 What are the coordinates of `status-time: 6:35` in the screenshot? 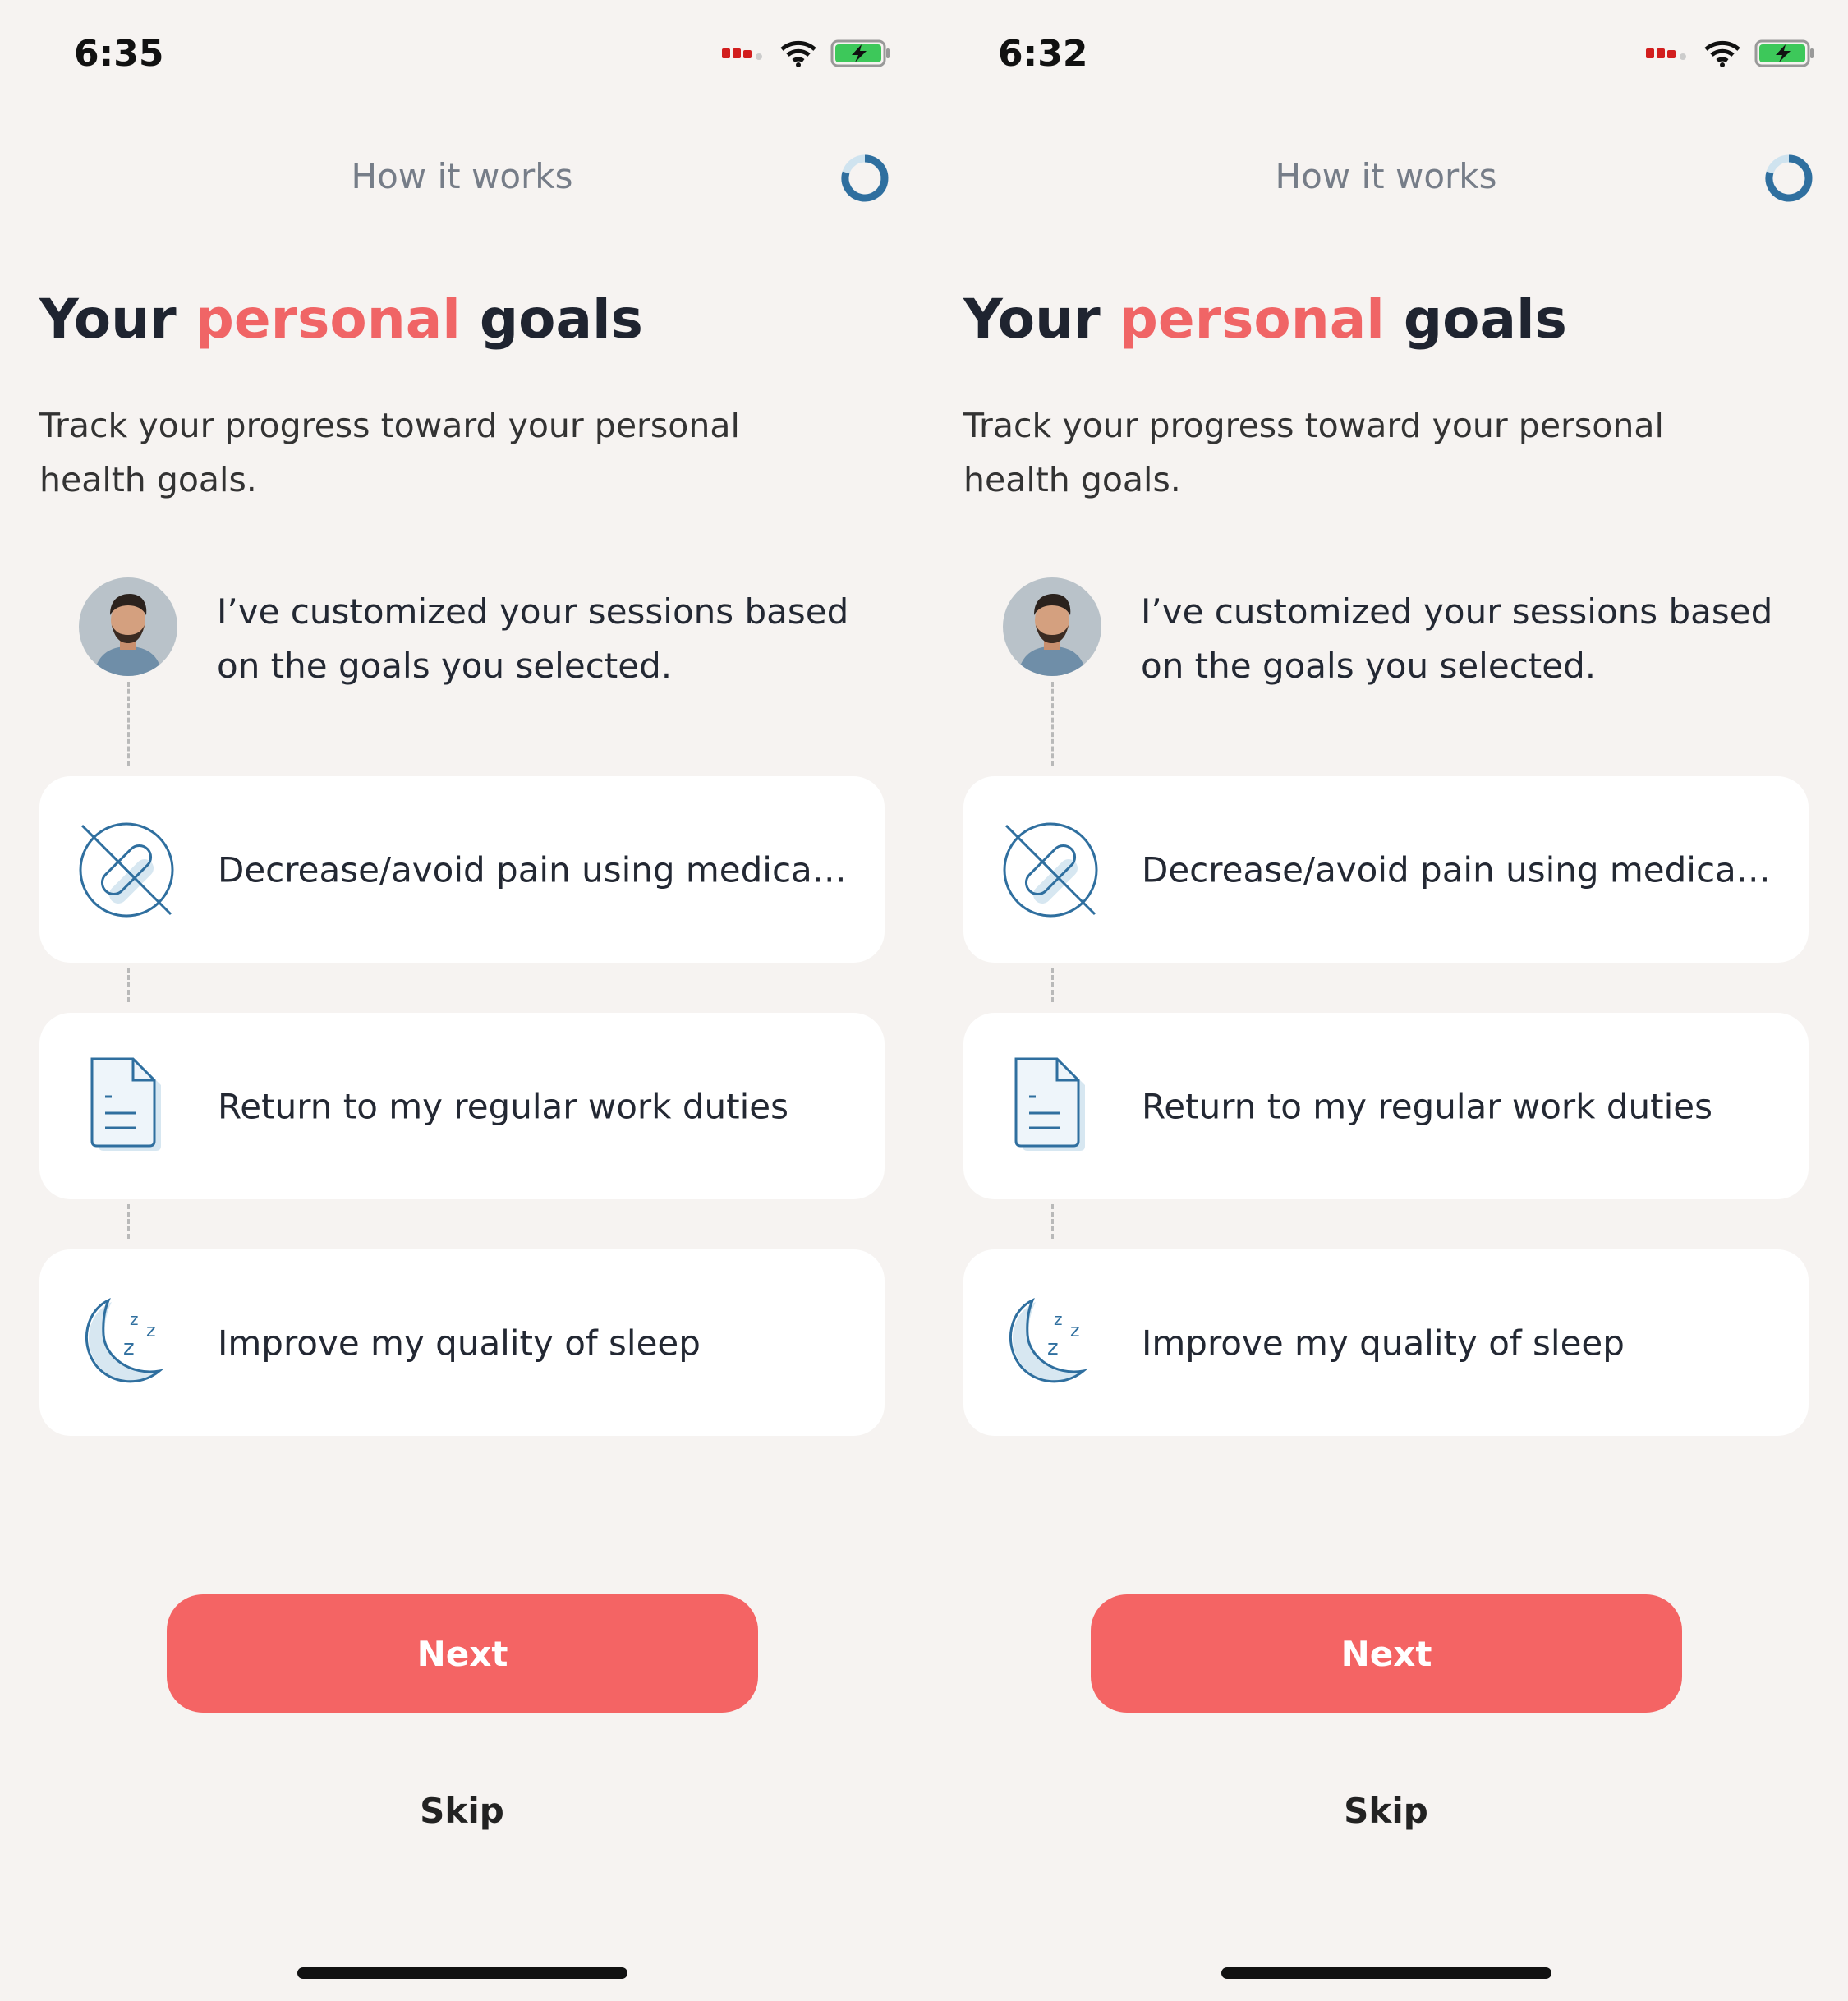 It's located at (119, 54).